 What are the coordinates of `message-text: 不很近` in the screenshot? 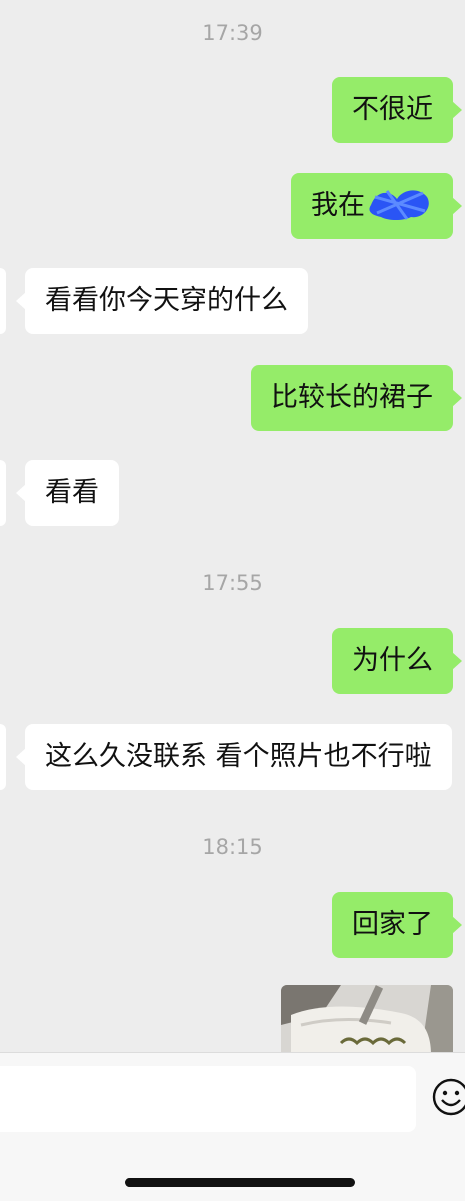 It's located at (392, 109).